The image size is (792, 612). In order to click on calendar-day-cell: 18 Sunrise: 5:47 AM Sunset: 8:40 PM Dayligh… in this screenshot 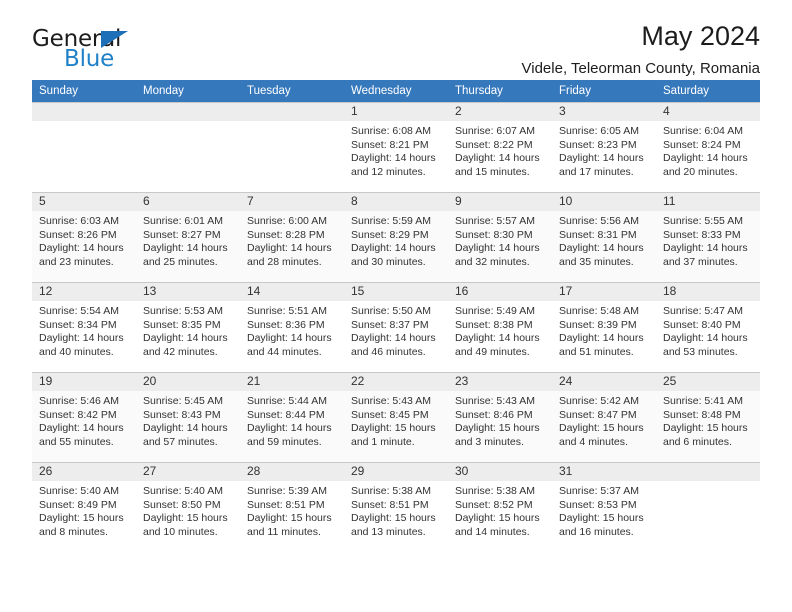, I will do `click(708, 327)`.